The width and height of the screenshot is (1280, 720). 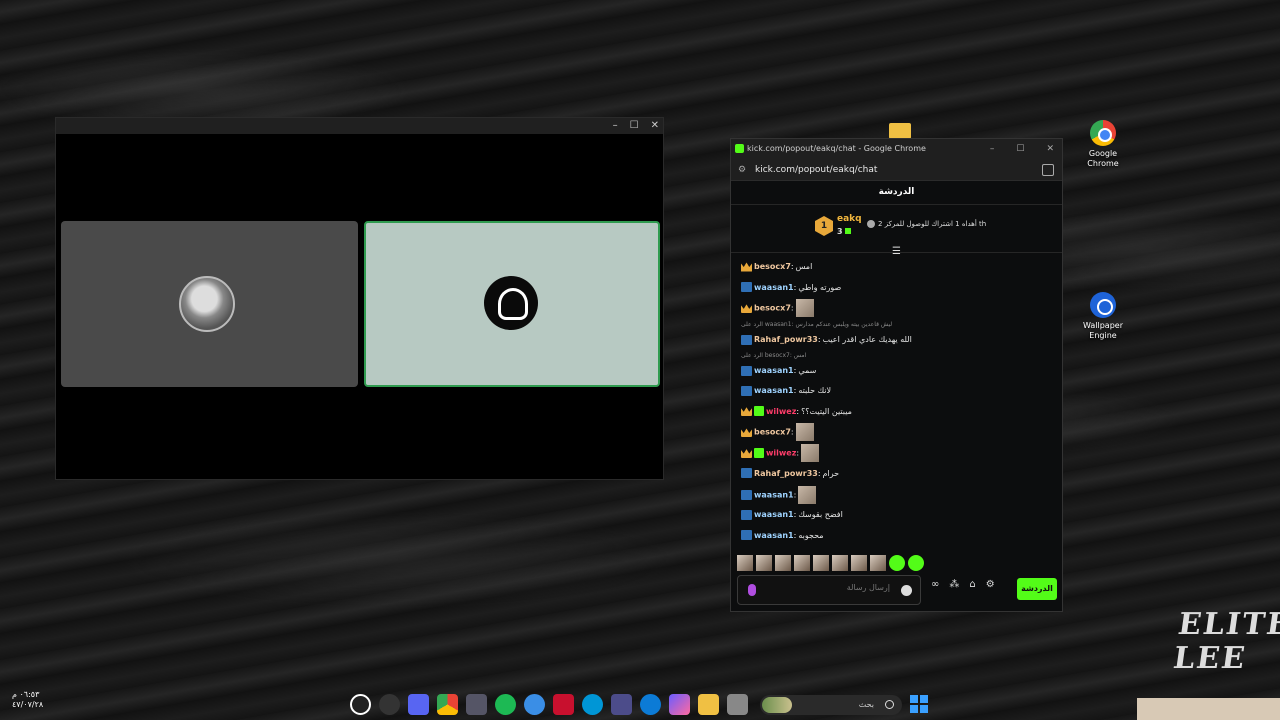 I want to click on site-info-icon: ⚙, so click(x=742, y=170).